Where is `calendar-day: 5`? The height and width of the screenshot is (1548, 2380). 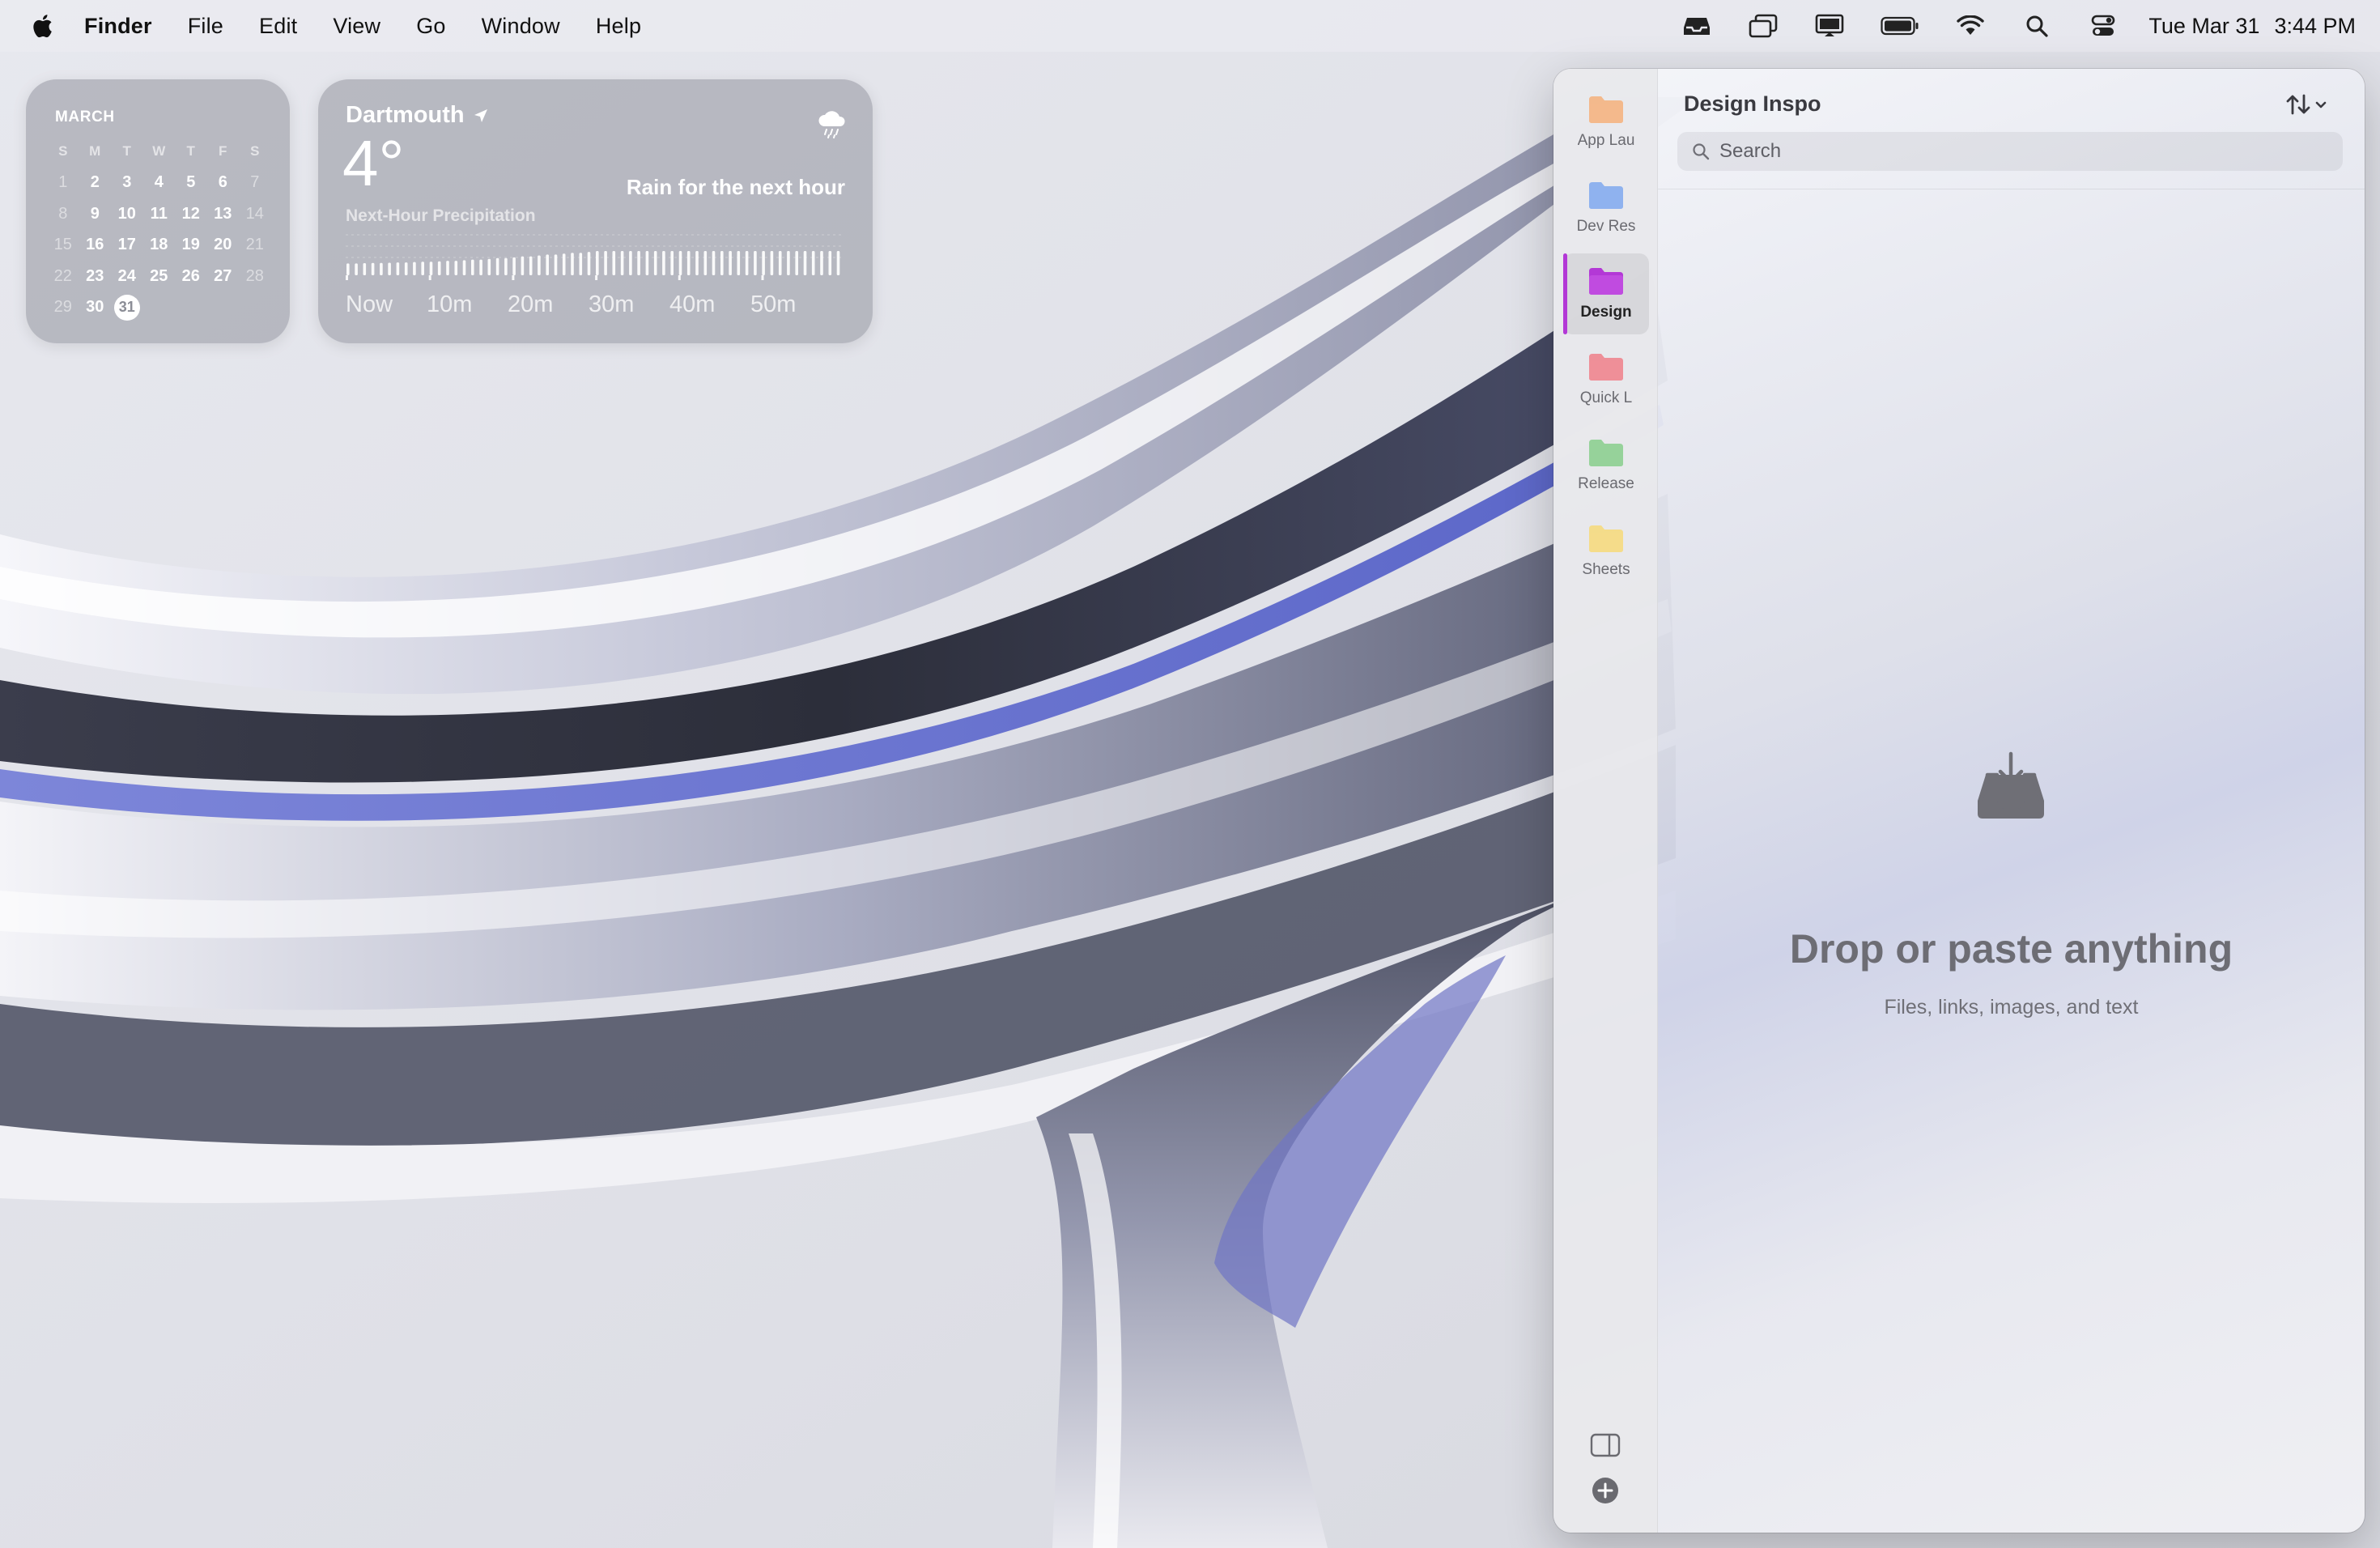 calendar-day: 5 is located at coordinates (191, 183).